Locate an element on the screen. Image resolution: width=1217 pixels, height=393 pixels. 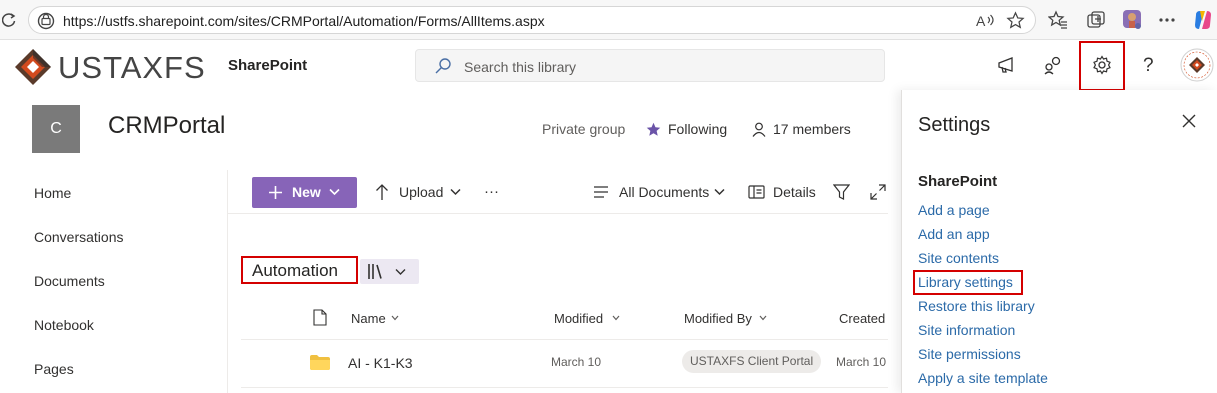
column-header-name: Name is located at coordinates (368, 318).